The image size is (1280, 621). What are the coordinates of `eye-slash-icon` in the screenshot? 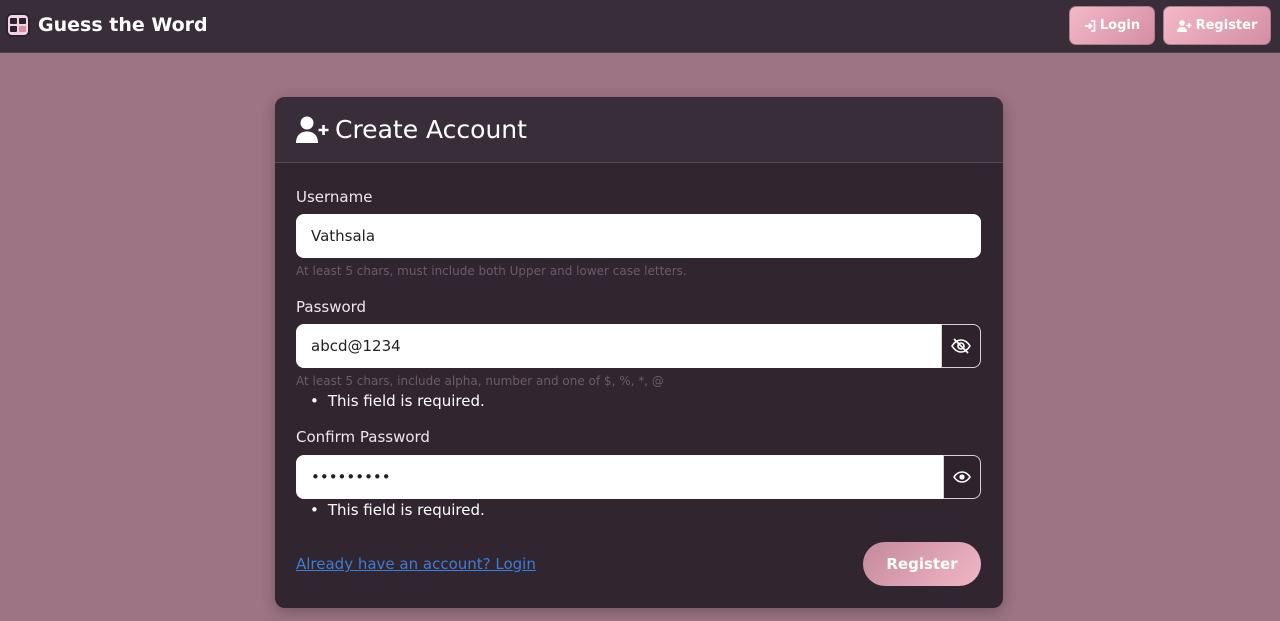 It's located at (961, 346).